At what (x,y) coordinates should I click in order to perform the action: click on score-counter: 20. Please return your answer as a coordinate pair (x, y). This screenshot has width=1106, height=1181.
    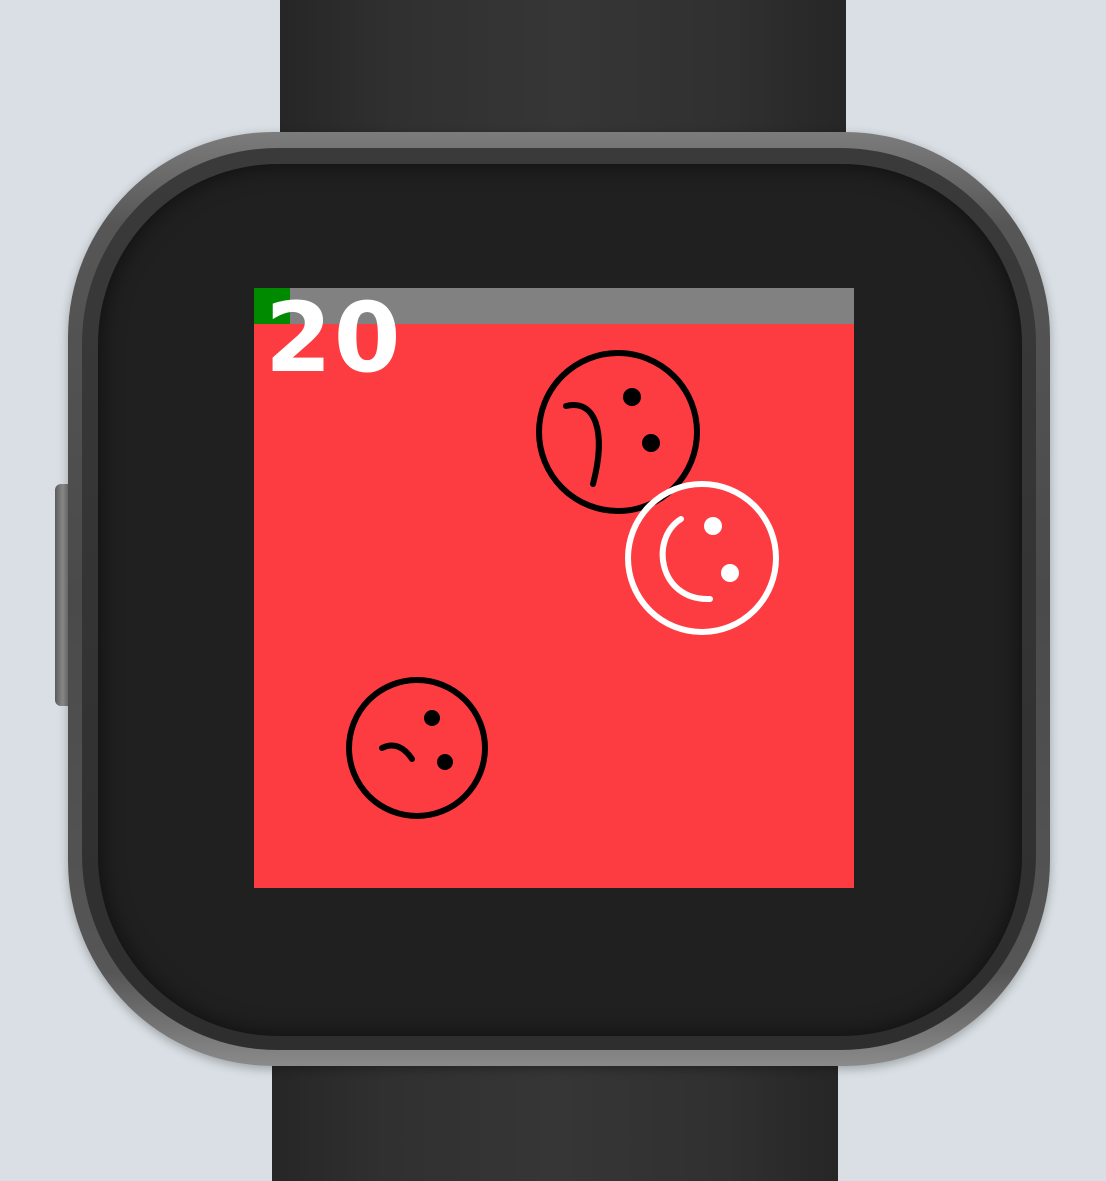
    Looking at the image, I should click on (334, 341).